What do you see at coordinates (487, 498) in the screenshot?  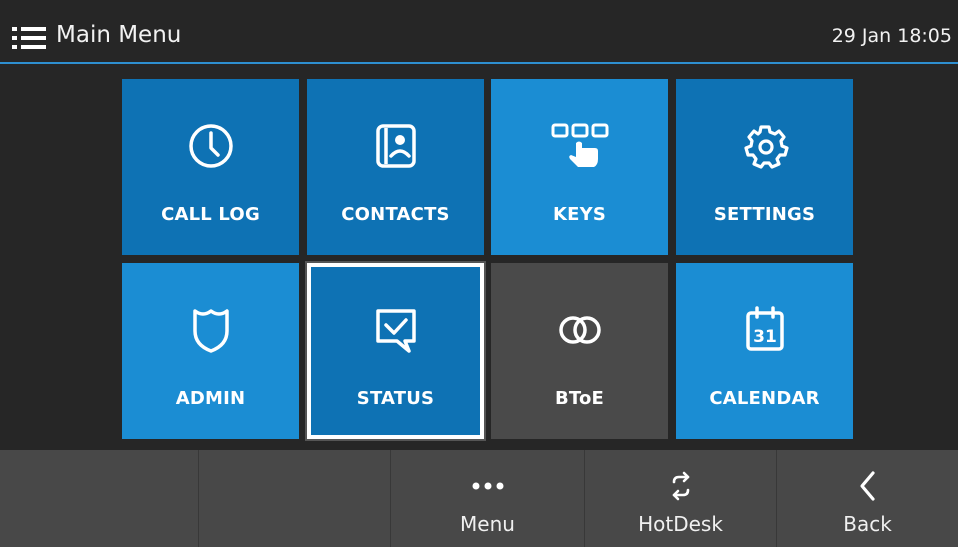 I see `softkey-menu: Menu` at bounding box center [487, 498].